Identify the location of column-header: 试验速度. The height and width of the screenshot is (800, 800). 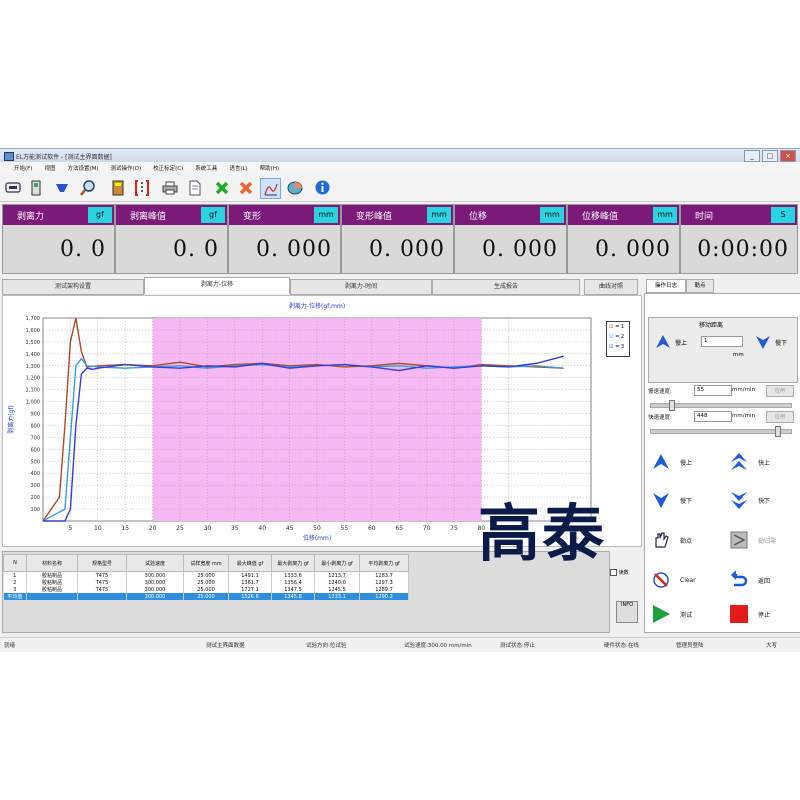
(155, 563).